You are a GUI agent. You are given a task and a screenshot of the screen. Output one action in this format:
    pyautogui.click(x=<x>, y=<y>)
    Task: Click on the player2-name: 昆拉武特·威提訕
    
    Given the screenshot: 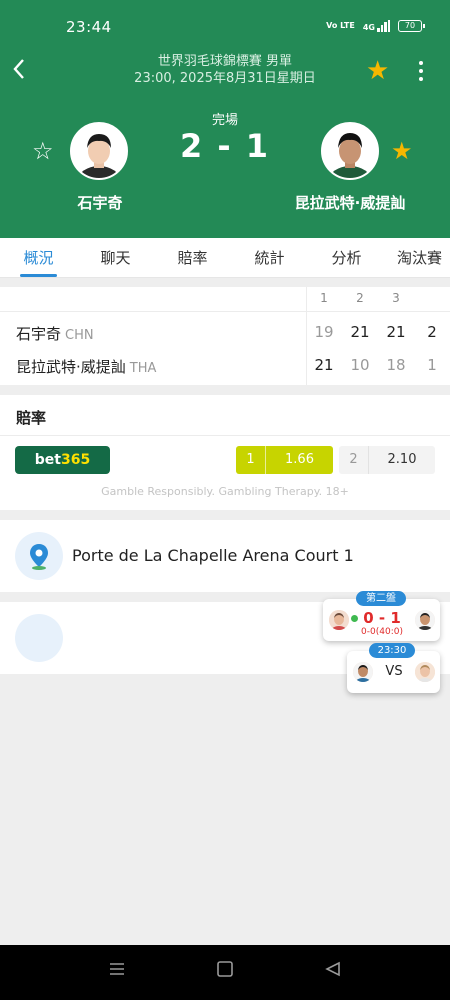 What is the action you would take?
    pyautogui.click(x=350, y=202)
    